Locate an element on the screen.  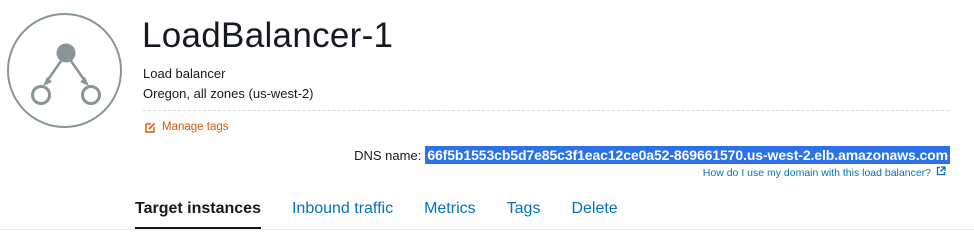
edit-icon is located at coordinates (150, 127).